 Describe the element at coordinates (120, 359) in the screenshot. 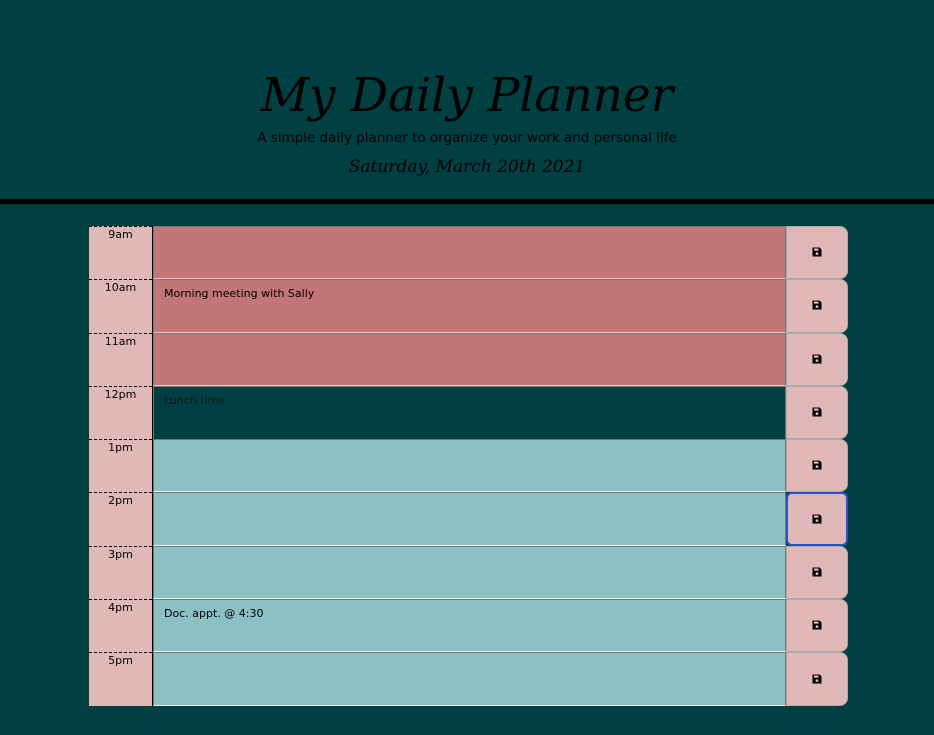

I see `hour-label: 11am` at that location.